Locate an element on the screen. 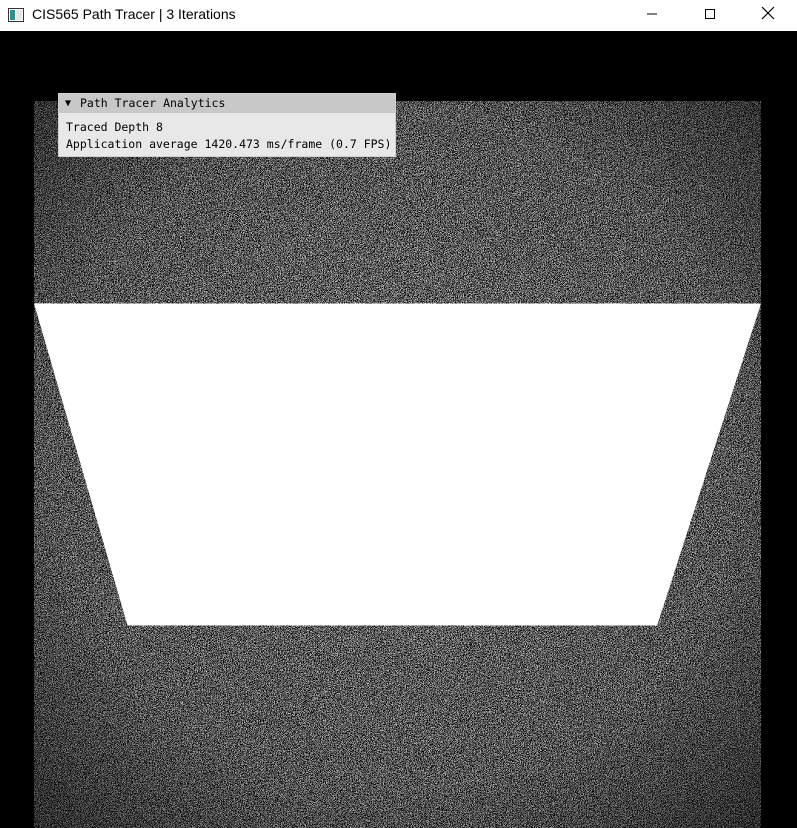 The image size is (797, 828). minimize-button is located at coordinates (652, 15).